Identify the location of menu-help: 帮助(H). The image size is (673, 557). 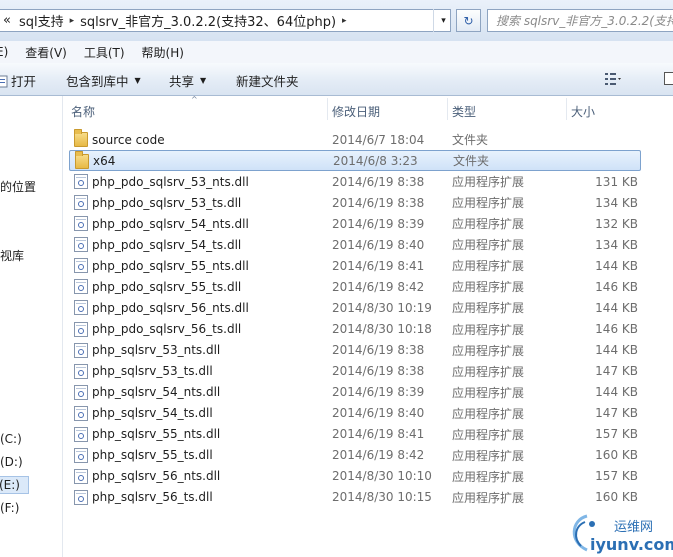
(163, 52).